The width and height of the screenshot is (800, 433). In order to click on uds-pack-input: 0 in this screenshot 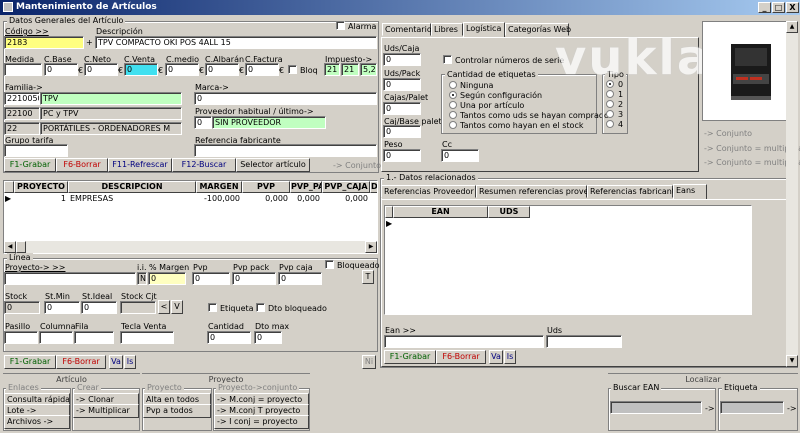, I will do `click(402, 84)`.